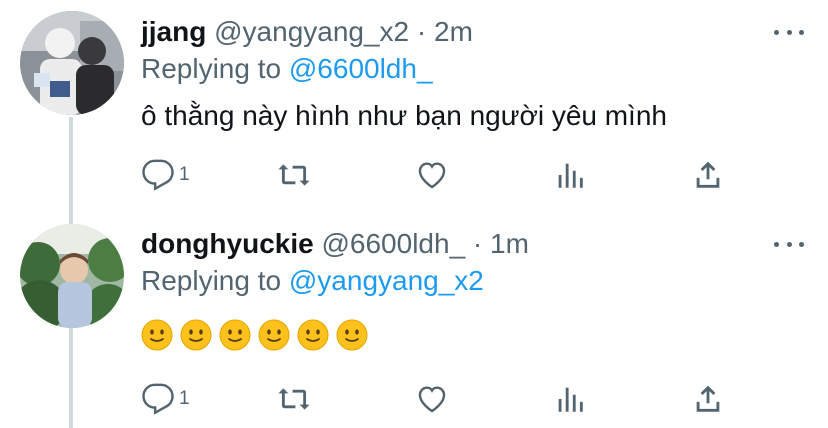  I want to click on replying-to: Replying to @yangyang_x2, so click(312, 281).